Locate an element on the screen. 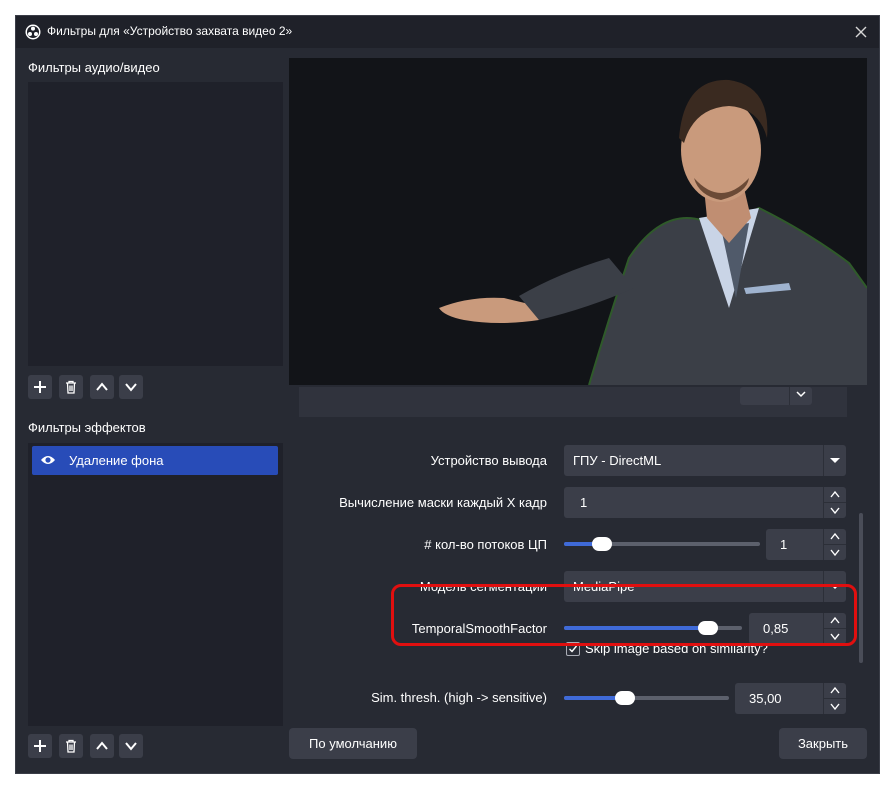 This screenshot has height=790, width=895. output-device-value: ГПУ - DirectML is located at coordinates (617, 460).